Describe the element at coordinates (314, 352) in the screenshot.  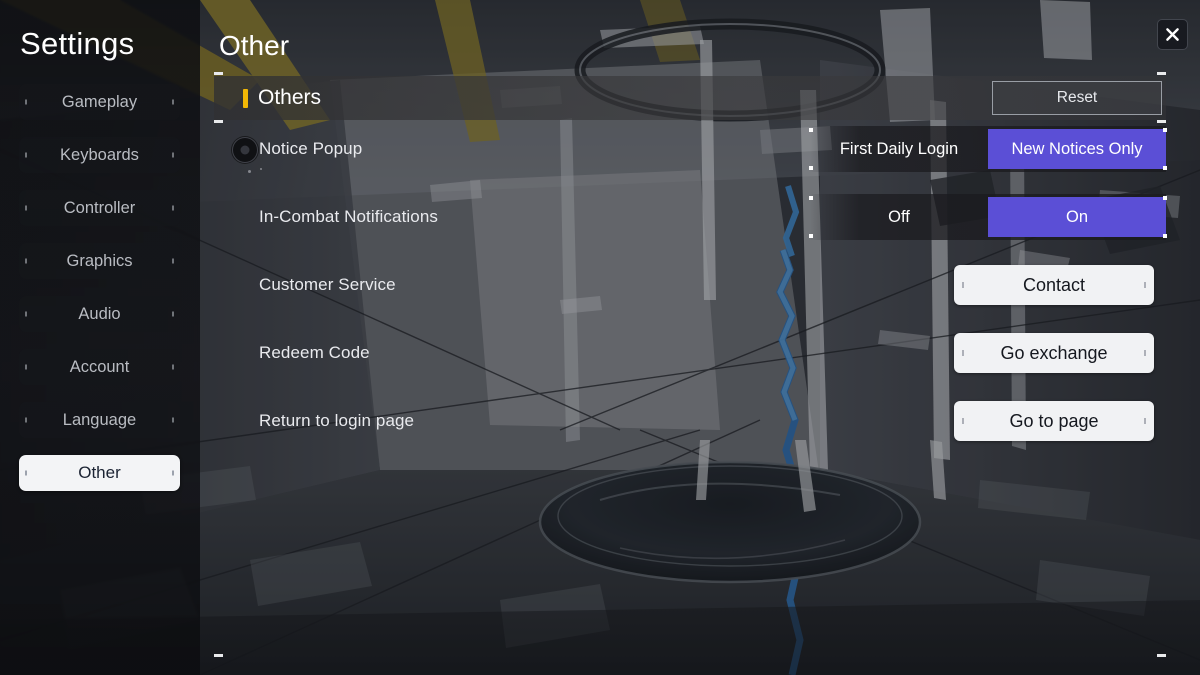
I see `row-label: Redeem Code` at that location.